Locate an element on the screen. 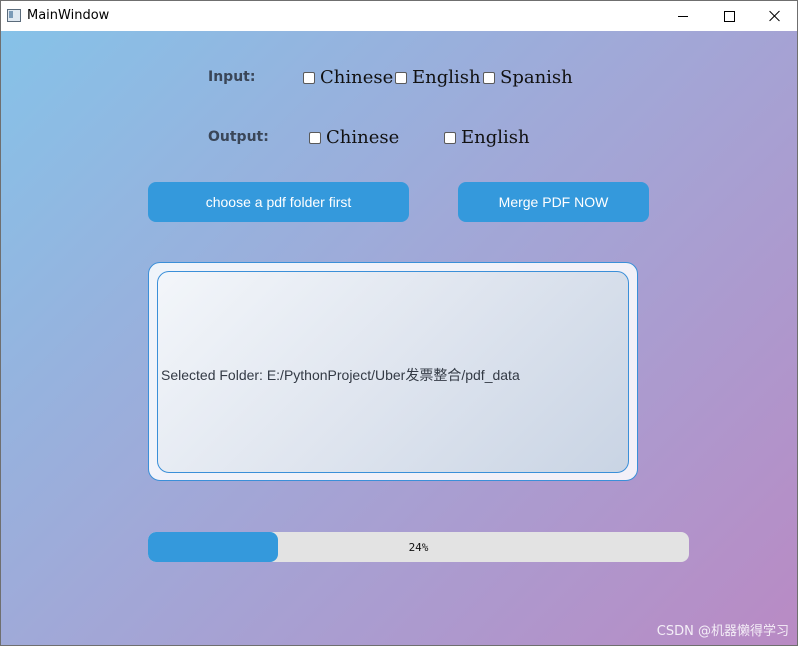  input-english-checkbox is located at coordinates (401, 77).